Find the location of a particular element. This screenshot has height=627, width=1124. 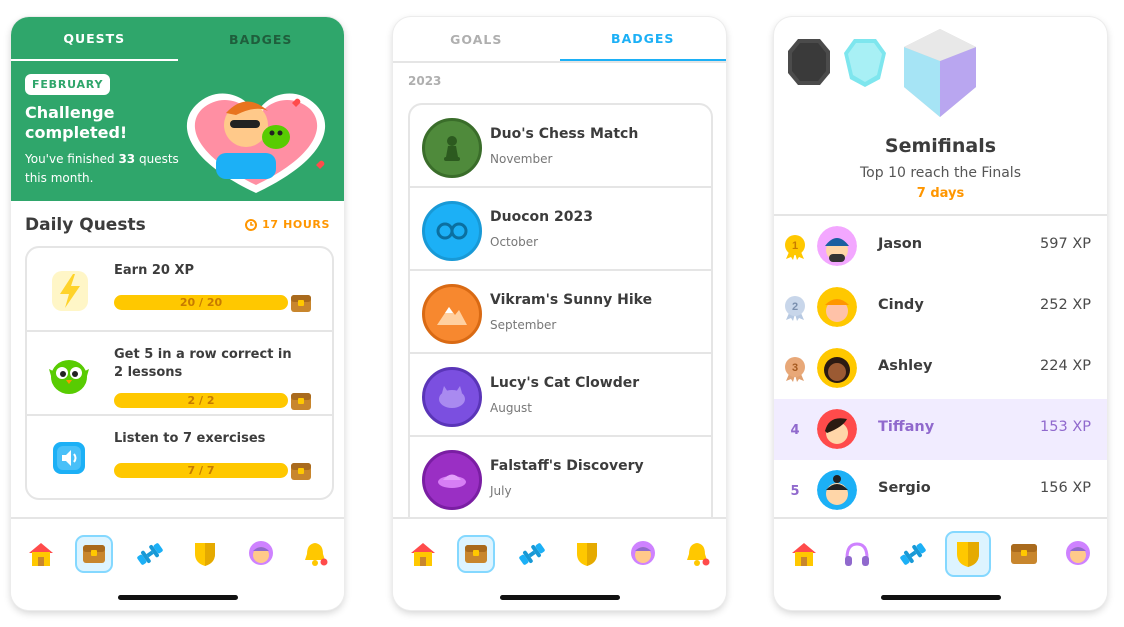

badge-row: Vikram's Sunny Hike September is located at coordinates (560, 312).